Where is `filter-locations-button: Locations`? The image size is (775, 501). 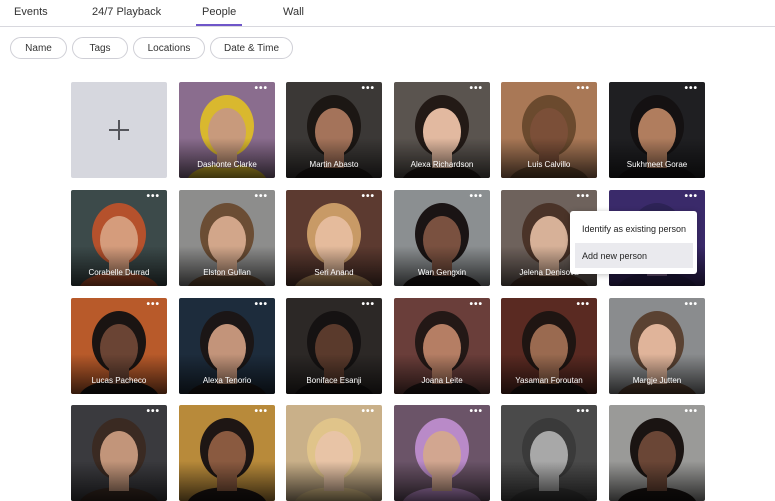 filter-locations-button: Locations is located at coordinates (169, 48).